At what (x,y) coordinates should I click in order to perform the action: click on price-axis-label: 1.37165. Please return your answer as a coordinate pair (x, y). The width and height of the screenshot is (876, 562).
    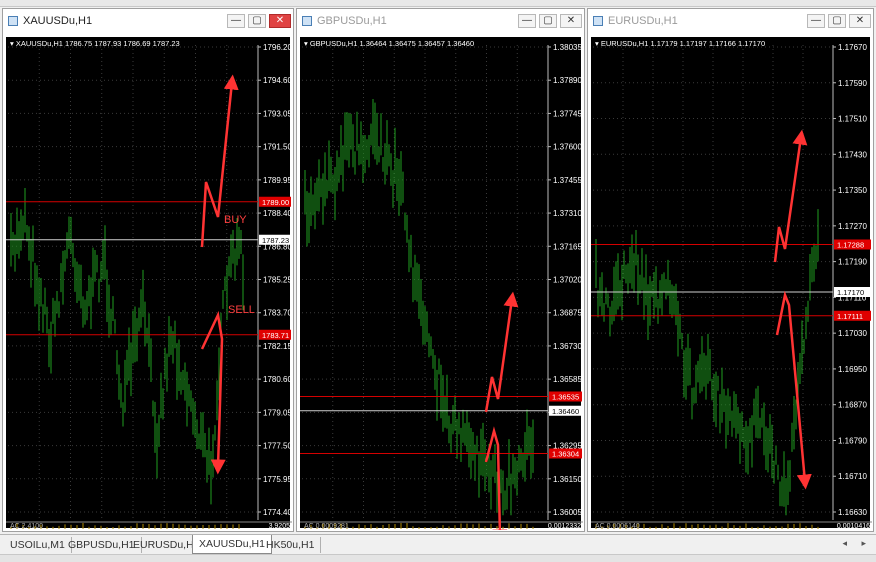
    Looking at the image, I should click on (567, 246).